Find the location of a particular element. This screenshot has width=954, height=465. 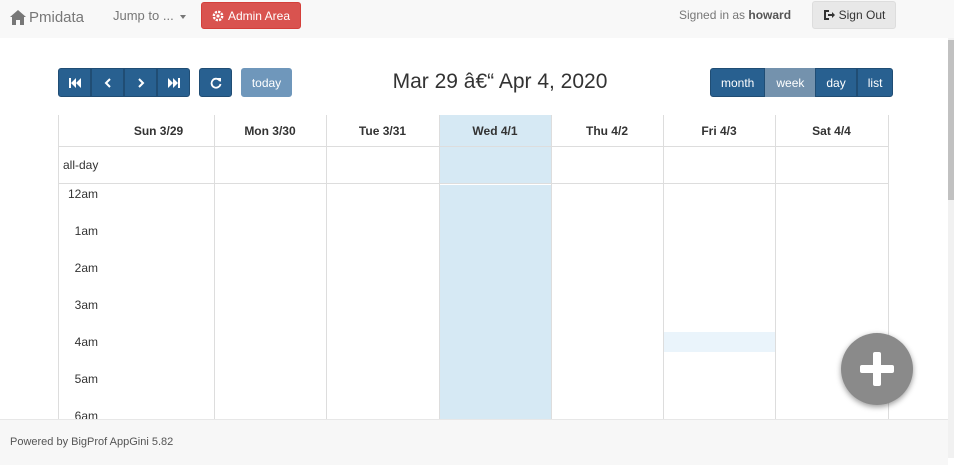

plus-icon is located at coordinates (877, 369).